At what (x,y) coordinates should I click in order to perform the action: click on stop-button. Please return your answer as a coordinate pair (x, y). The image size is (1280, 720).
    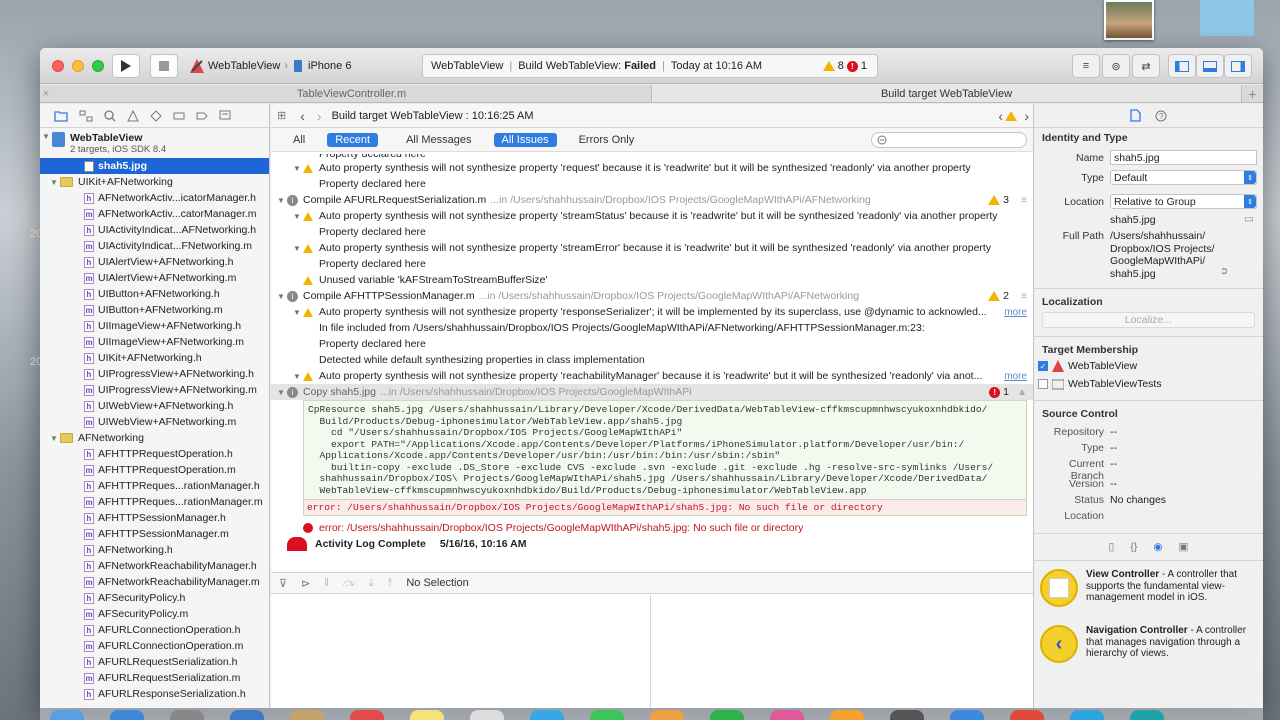
    Looking at the image, I should click on (164, 66).